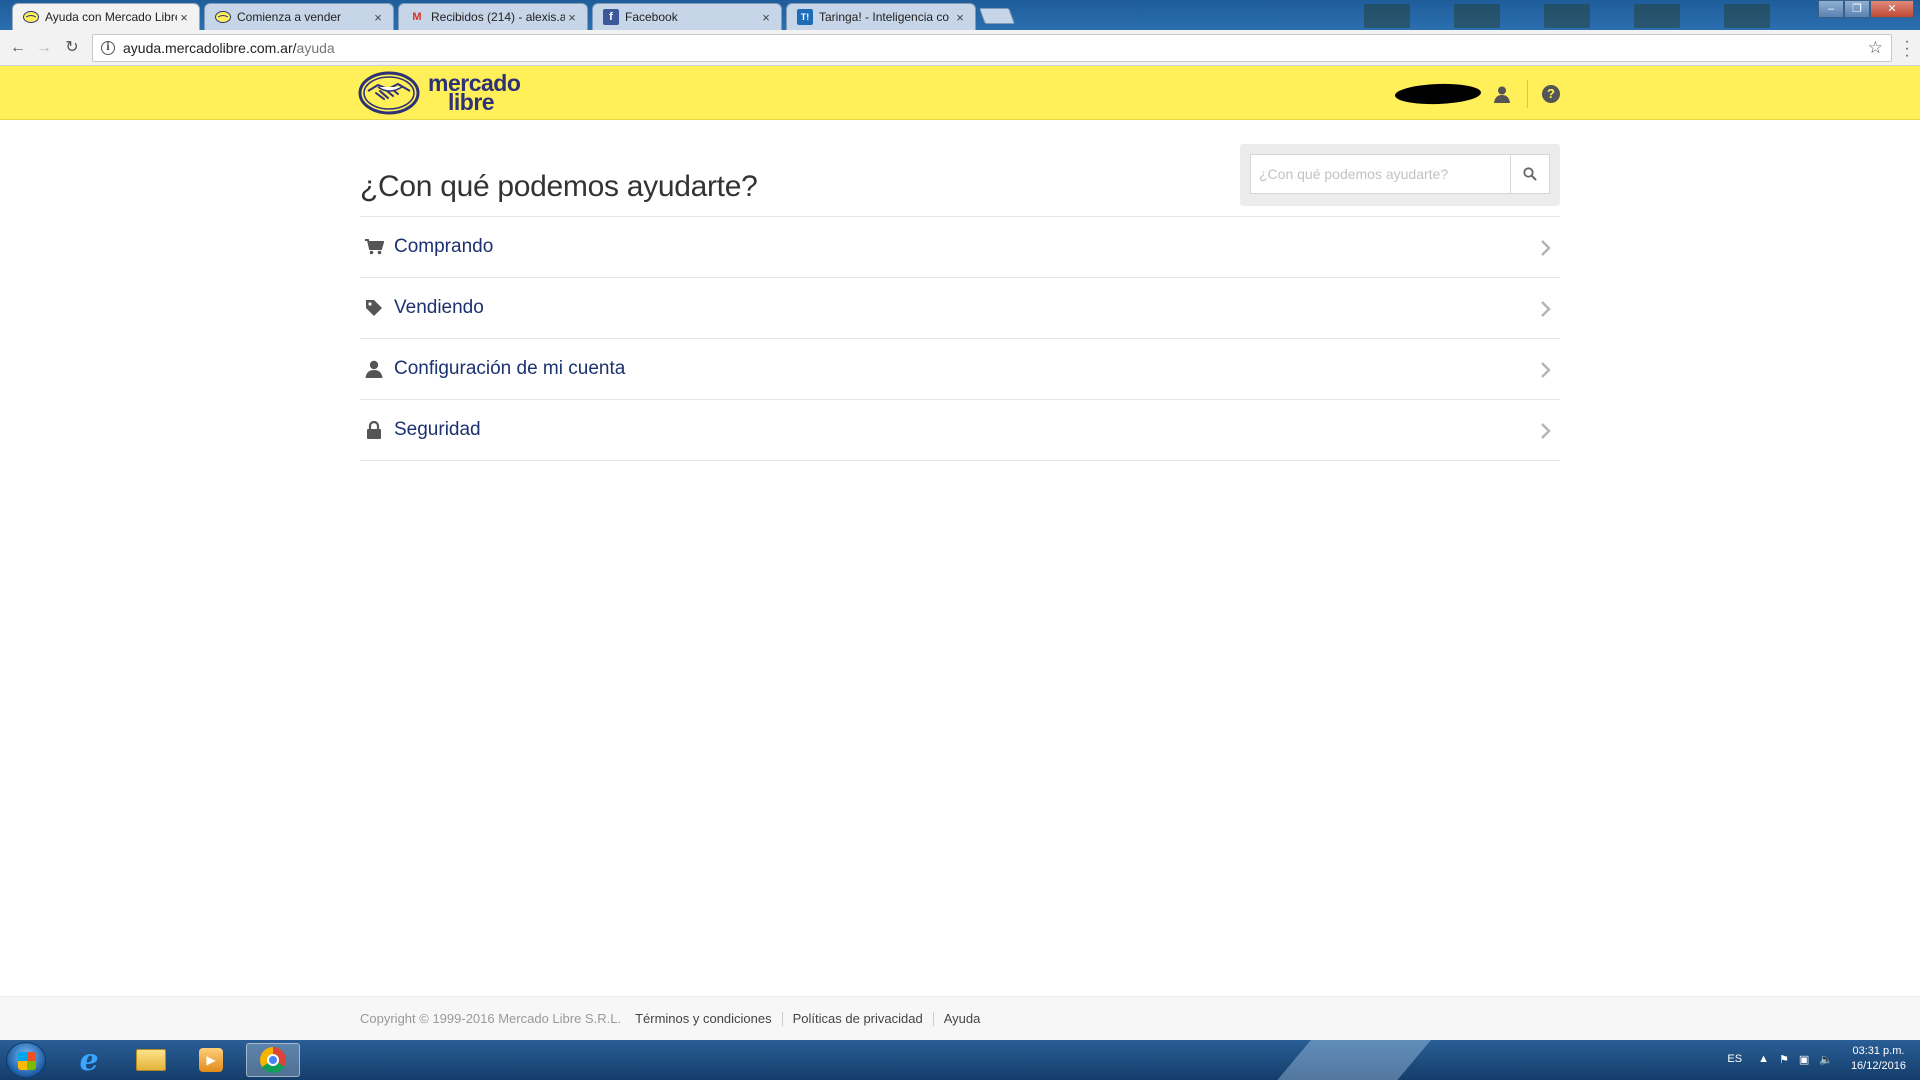  Describe the element at coordinates (1734, 1059) in the screenshot. I see `language-indicator: ES` at that location.